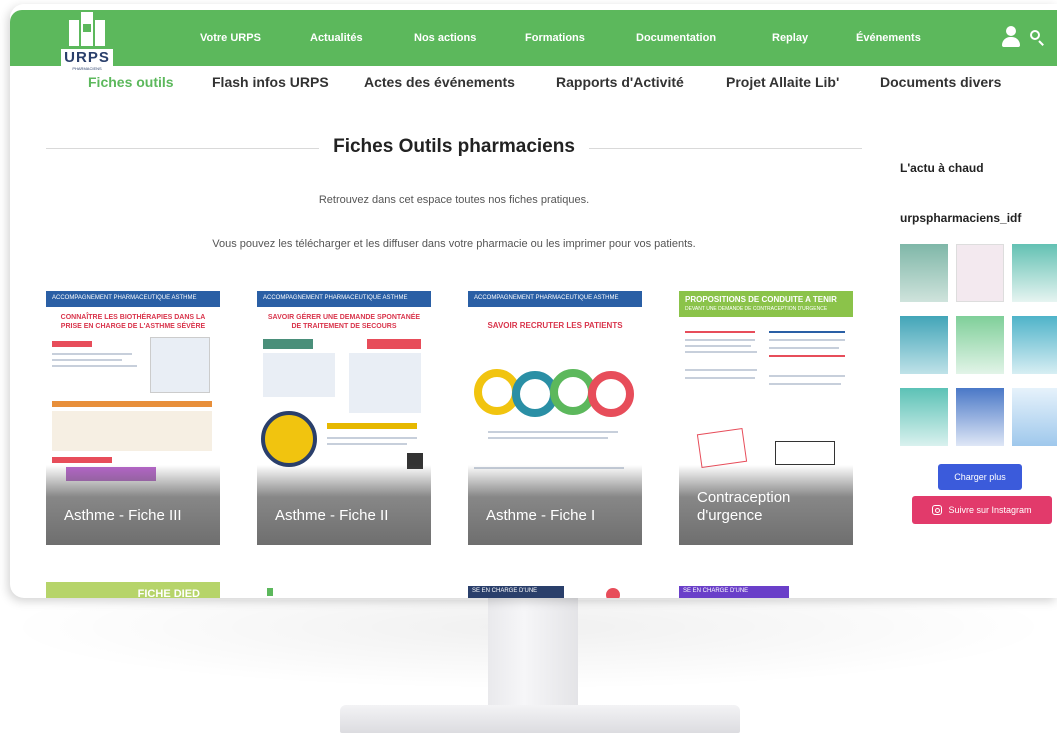 The width and height of the screenshot is (1057, 738). I want to click on nav-nos-actions: Nos actions, so click(445, 38).